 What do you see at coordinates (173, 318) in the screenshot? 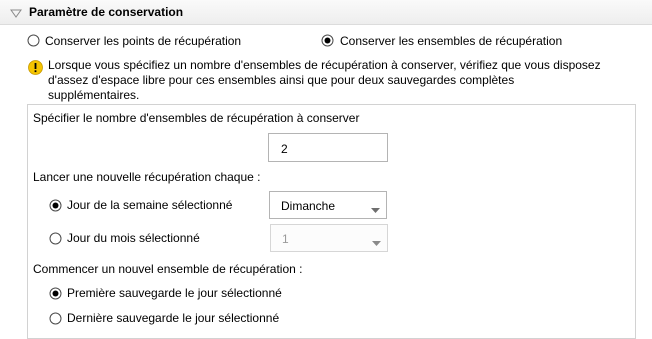
I see `last-backup-label: Dernière sauvegarde le jour sélectionné` at bounding box center [173, 318].